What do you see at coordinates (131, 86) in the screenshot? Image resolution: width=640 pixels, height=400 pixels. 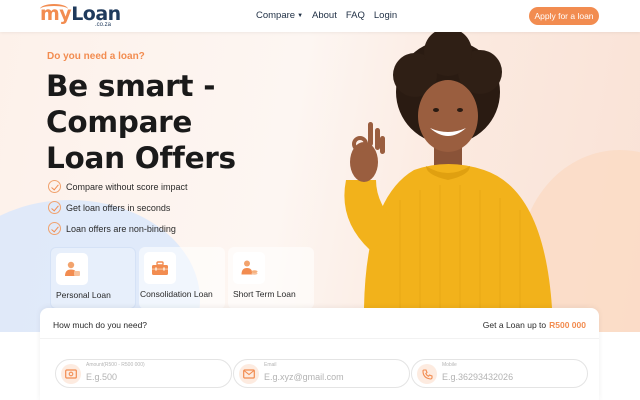 I see `headline-line: Be smart -` at bounding box center [131, 86].